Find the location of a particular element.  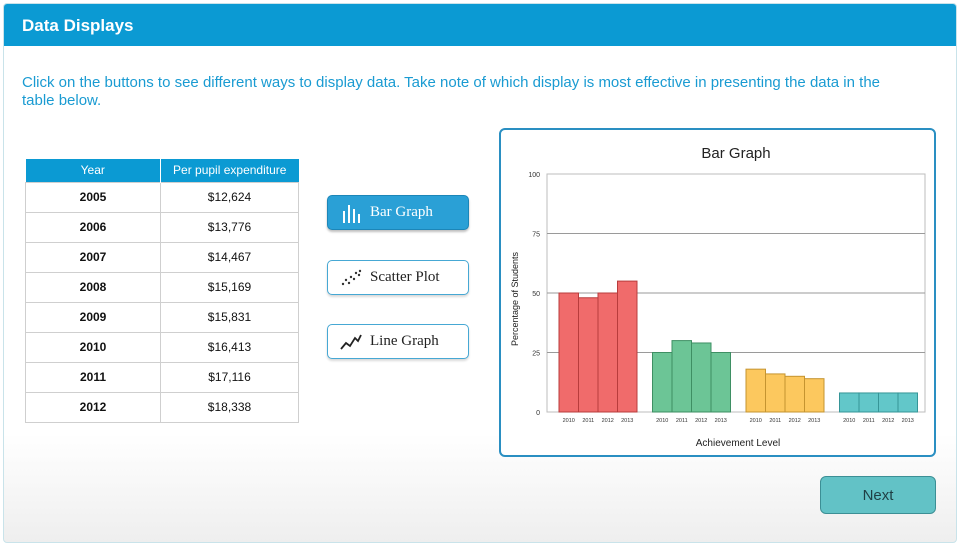

column-header-year: Year is located at coordinates (93, 170).